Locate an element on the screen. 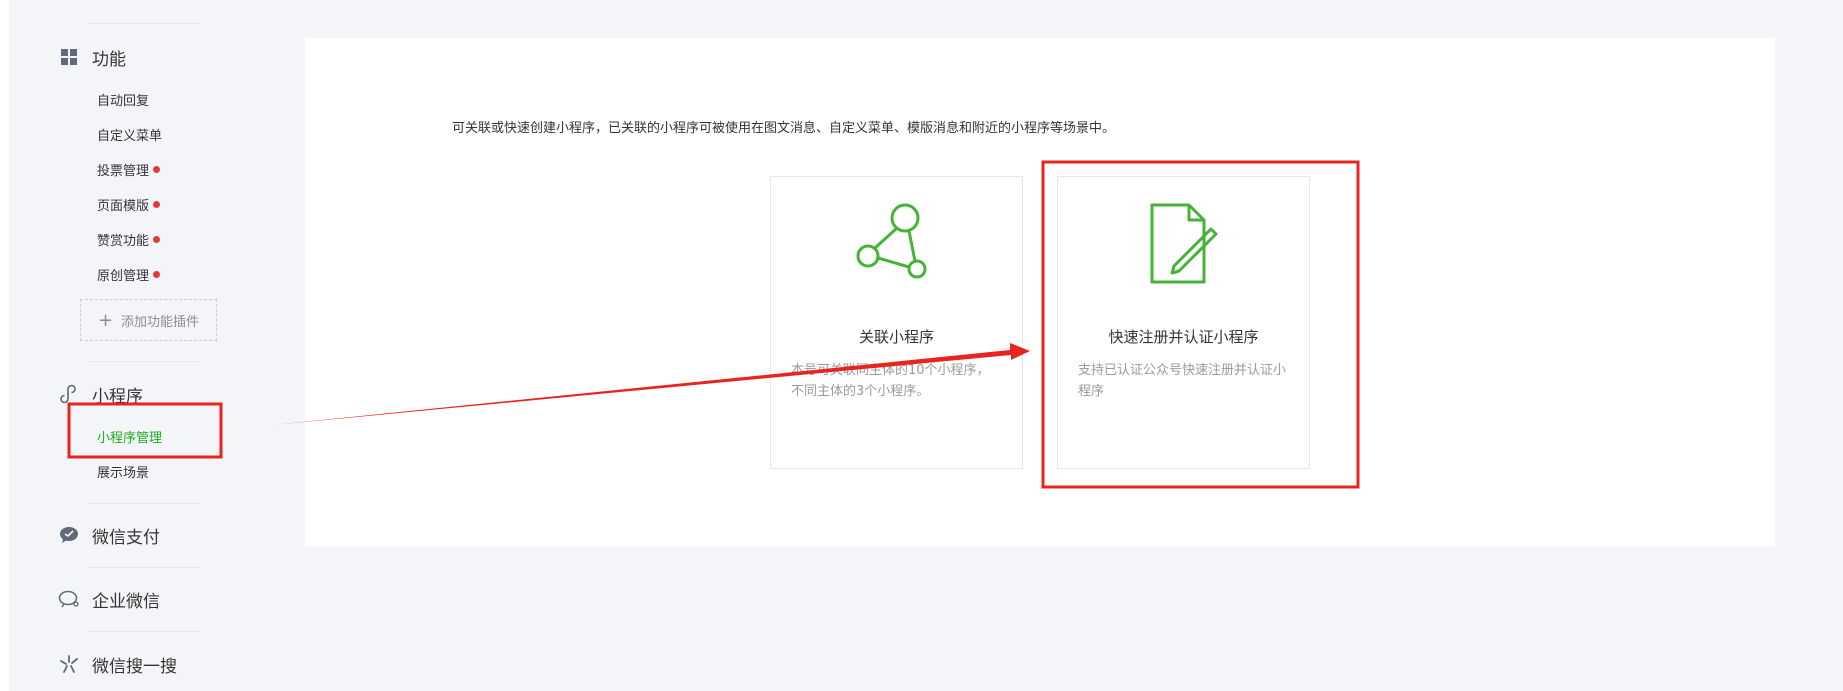 The width and height of the screenshot is (1843, 691). sidebar-section-label: 微信支付 is located at coordinates (126, 537).